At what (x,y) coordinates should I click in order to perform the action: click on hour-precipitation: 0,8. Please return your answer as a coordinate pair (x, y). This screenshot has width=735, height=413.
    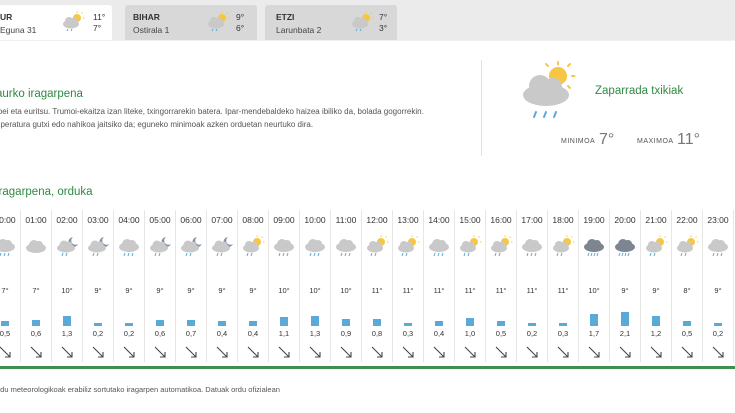
    Looking at the image, I should click on (377, 333).